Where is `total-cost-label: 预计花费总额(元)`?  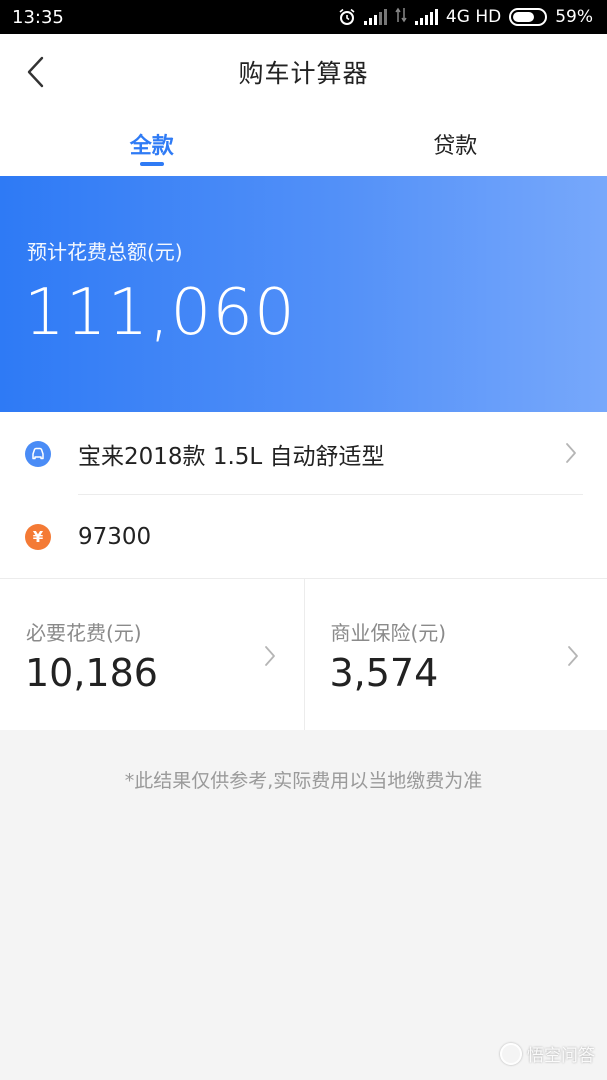
total-cost-label: 预计花费总额(元) is located at coordinates (105, 252).